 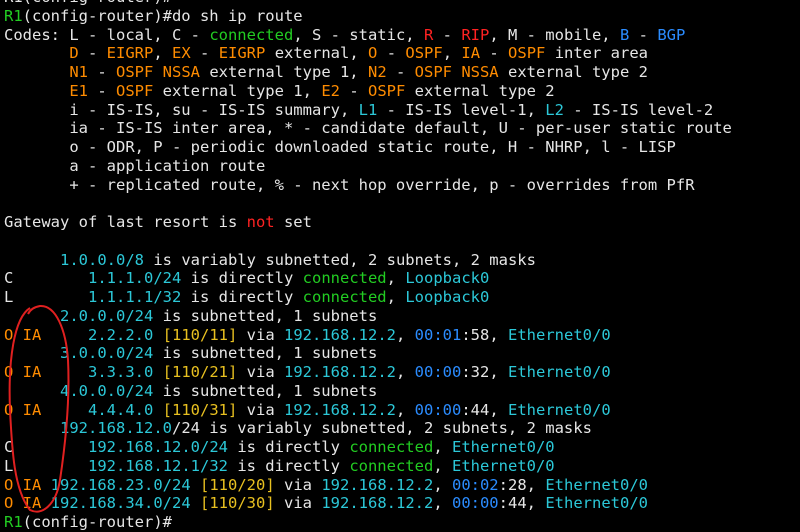 I want to click on terminal-text: Gateway of last resort is, so click(x=125, y=222).